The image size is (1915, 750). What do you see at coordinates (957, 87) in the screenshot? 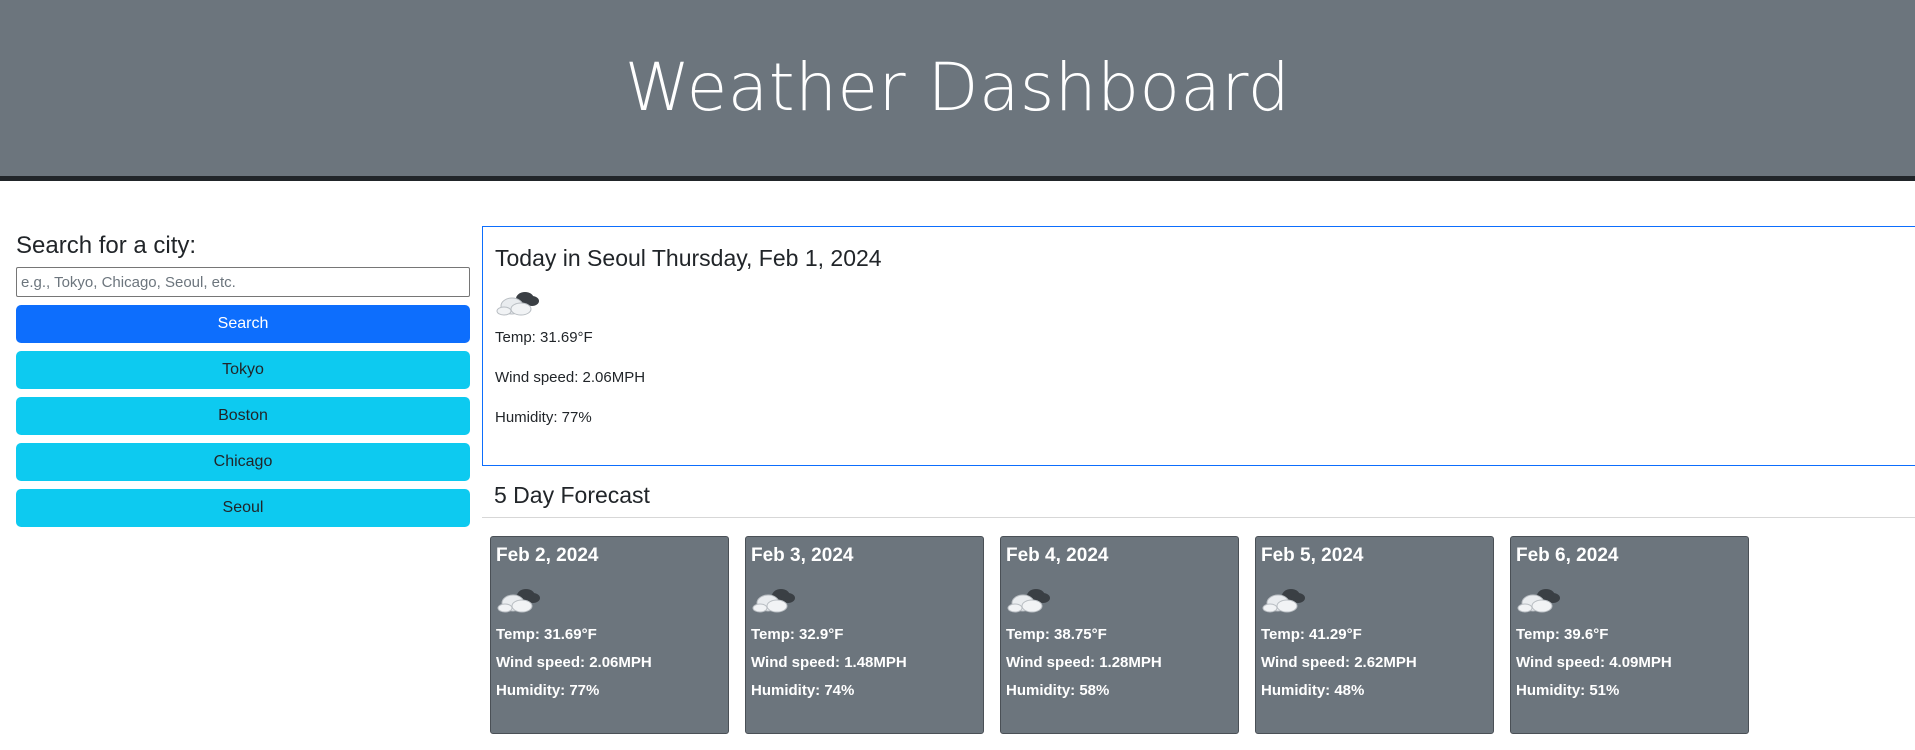
I see `page-title: Weather Dashboard` at bounding box center [957, 87].